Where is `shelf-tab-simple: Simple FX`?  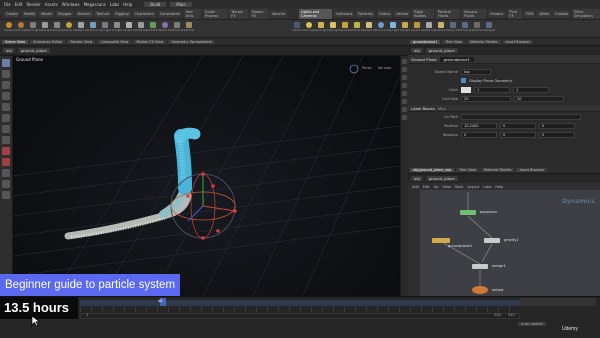 shelf-tab-simple: Simple FX is located at coordinates (258, 13).